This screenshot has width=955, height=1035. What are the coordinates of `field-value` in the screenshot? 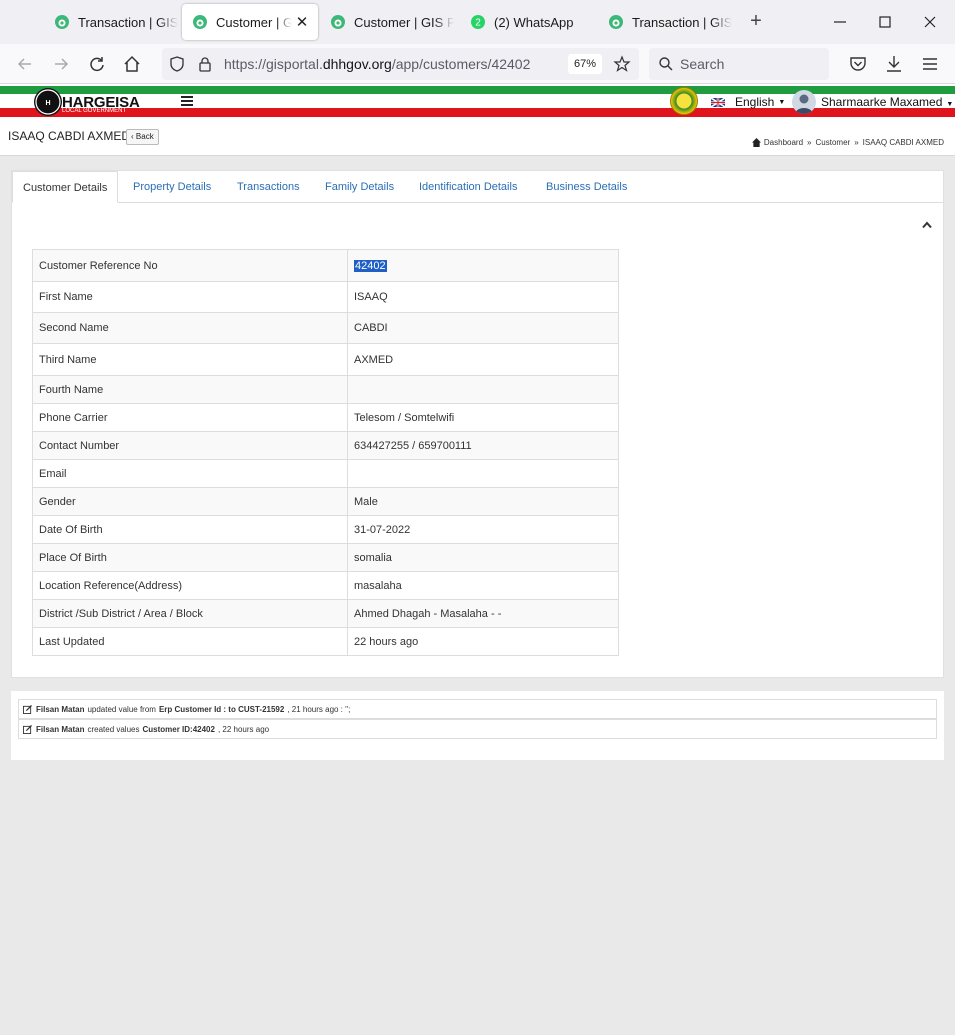 It's located at (483, 389).